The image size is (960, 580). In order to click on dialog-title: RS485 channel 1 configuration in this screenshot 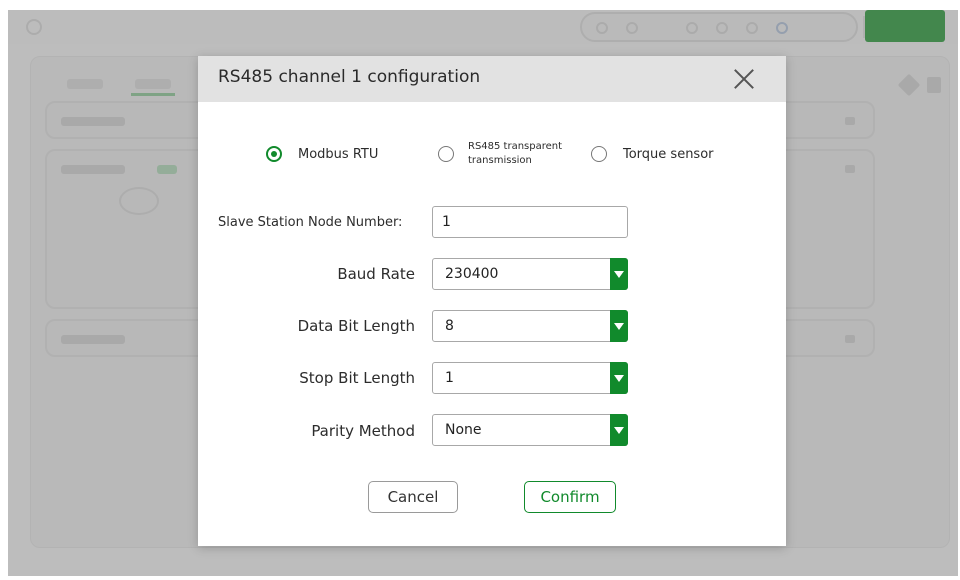, I will do `click(349, 77)`.